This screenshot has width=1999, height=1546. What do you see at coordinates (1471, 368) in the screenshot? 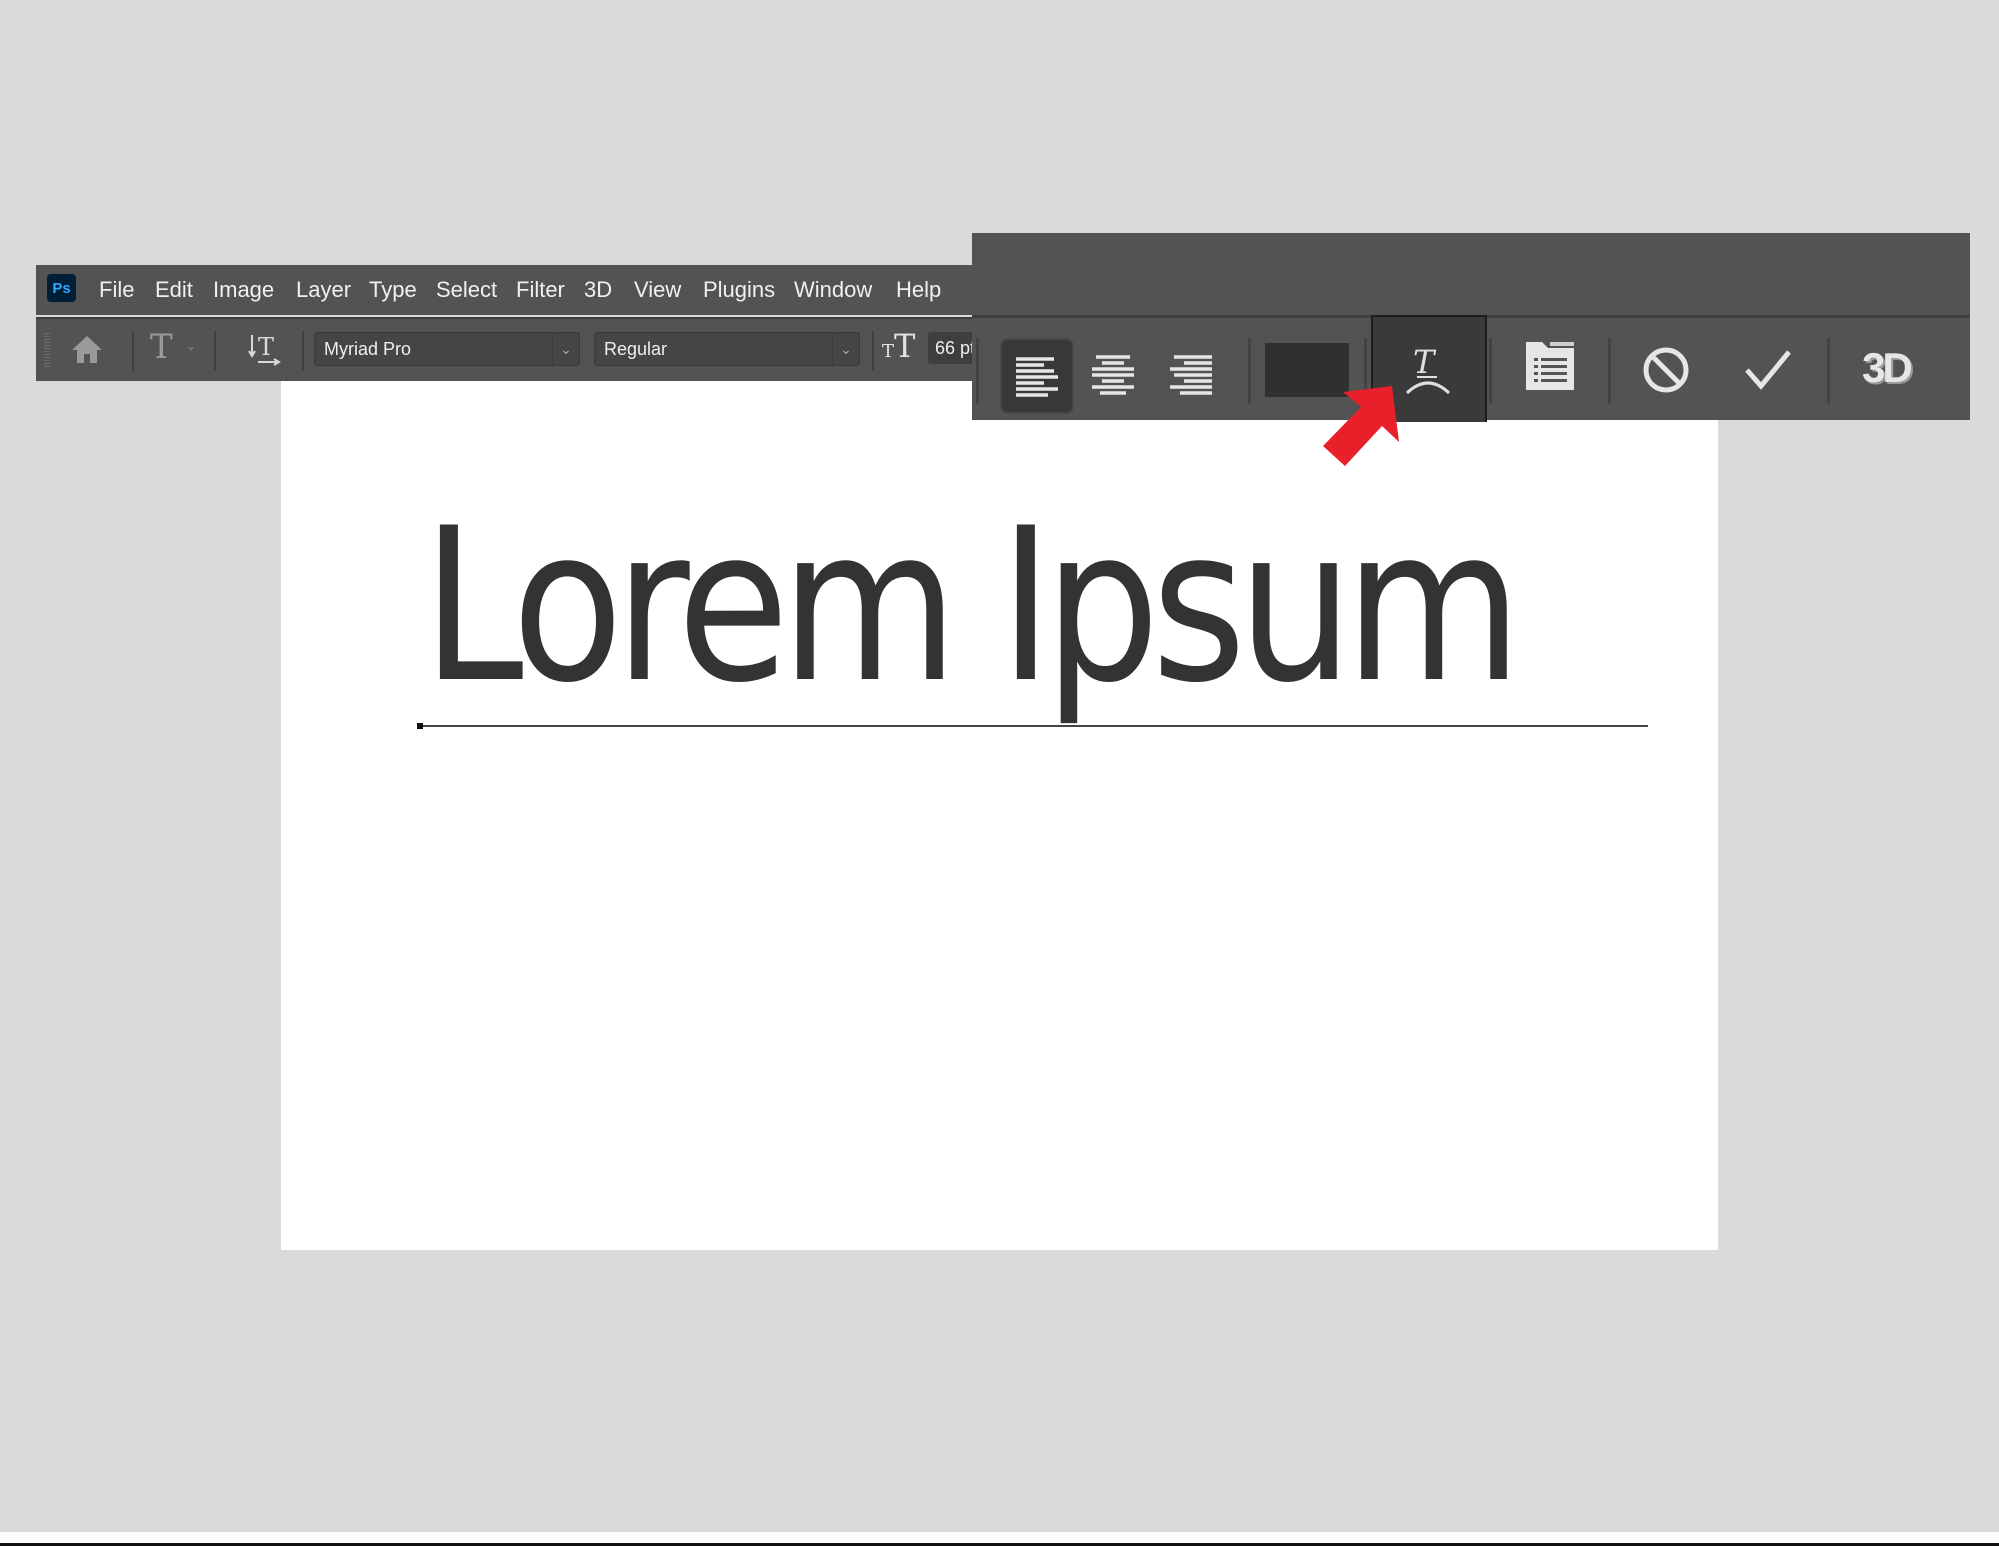
I see `enlarged-options-row: T 3D` at bounding box center [1471, 368].